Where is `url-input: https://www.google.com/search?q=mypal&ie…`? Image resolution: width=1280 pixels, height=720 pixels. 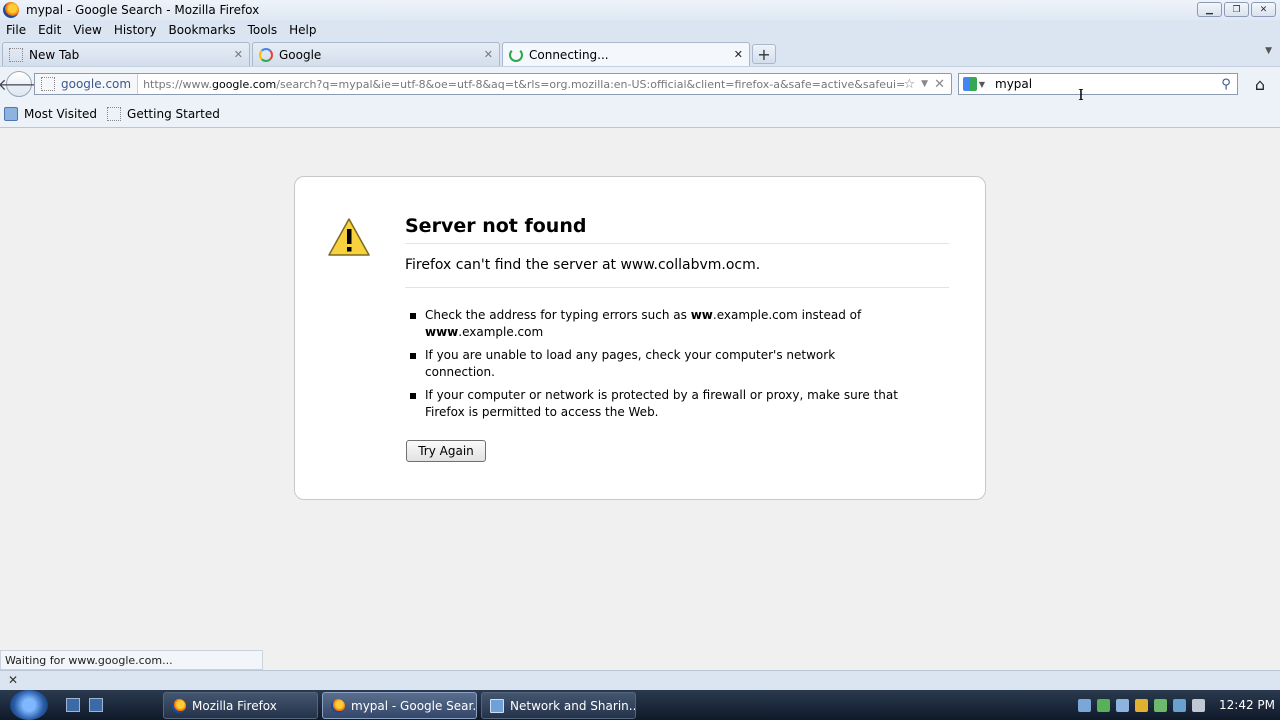
url-input: https://www.google.com/search?q=mypal&ie… is located at coordinates (520, 84).